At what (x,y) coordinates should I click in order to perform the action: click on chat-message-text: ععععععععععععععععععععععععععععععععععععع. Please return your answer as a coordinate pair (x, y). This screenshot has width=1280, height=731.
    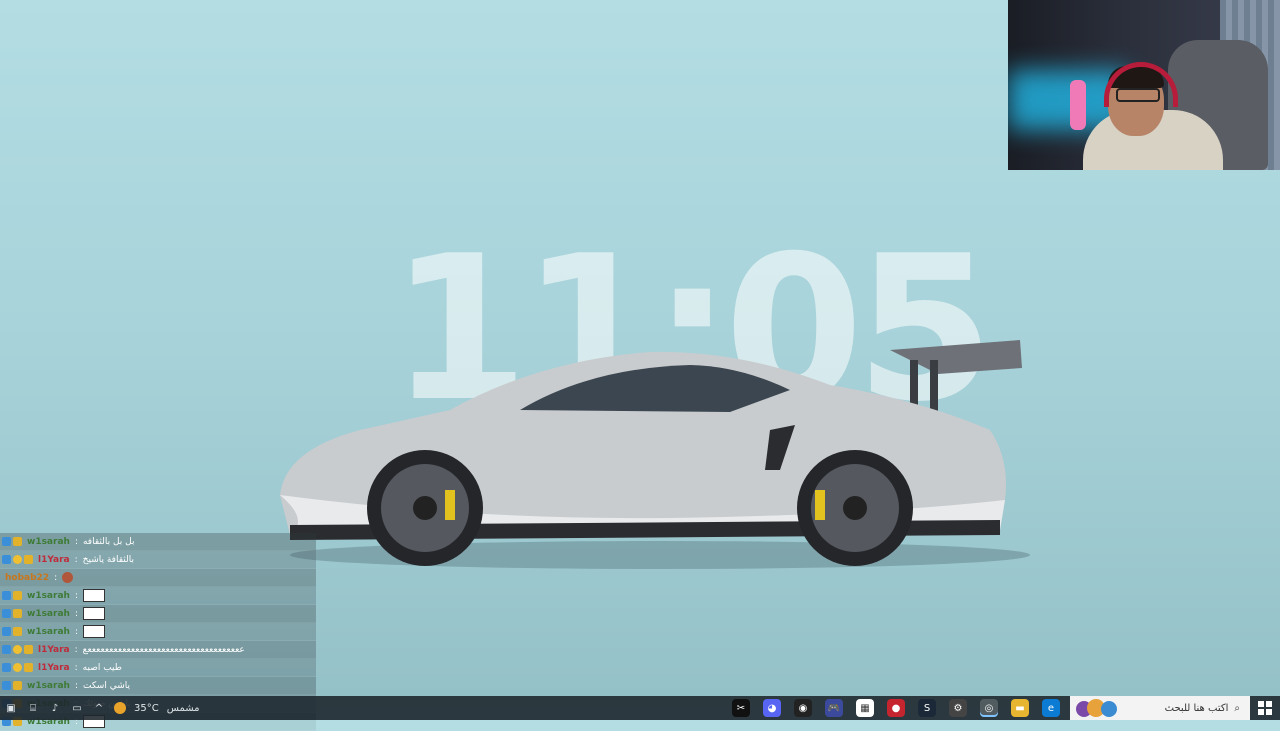
    Looking at the image, I should click on (163, 649).